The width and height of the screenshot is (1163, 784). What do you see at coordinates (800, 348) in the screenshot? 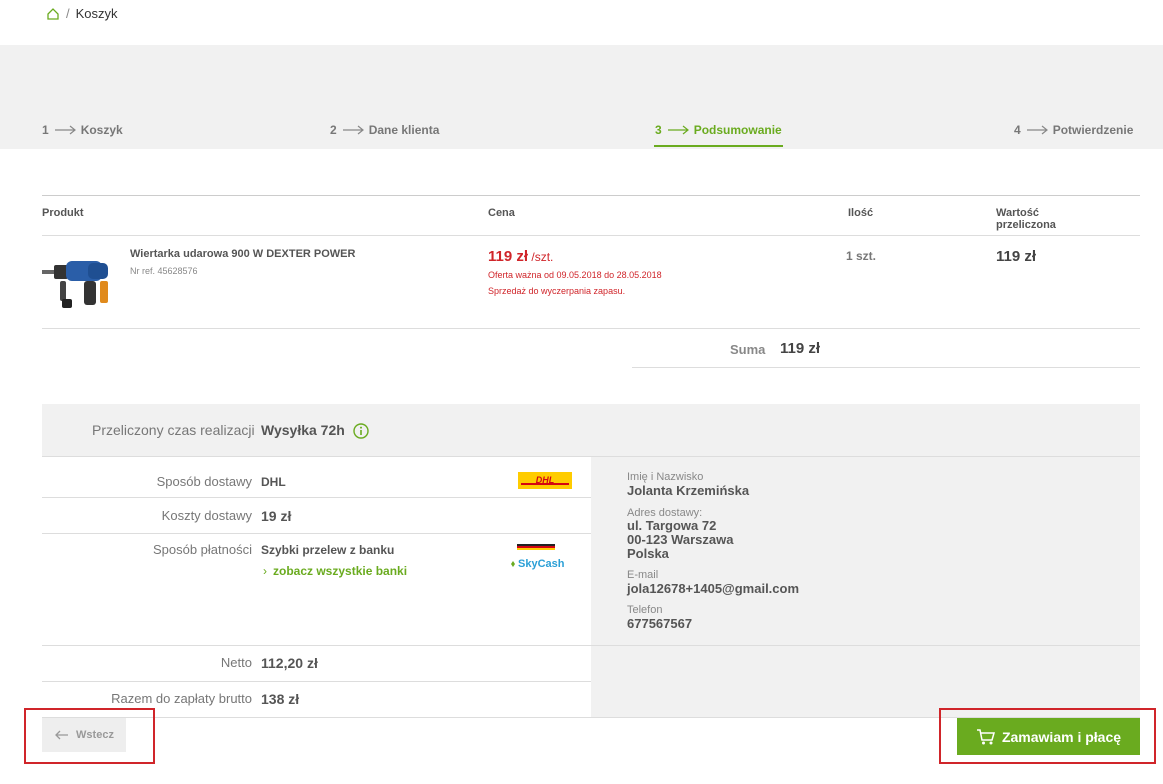
I see `sum-value: 119 zł` at bounding box center [800, 348].